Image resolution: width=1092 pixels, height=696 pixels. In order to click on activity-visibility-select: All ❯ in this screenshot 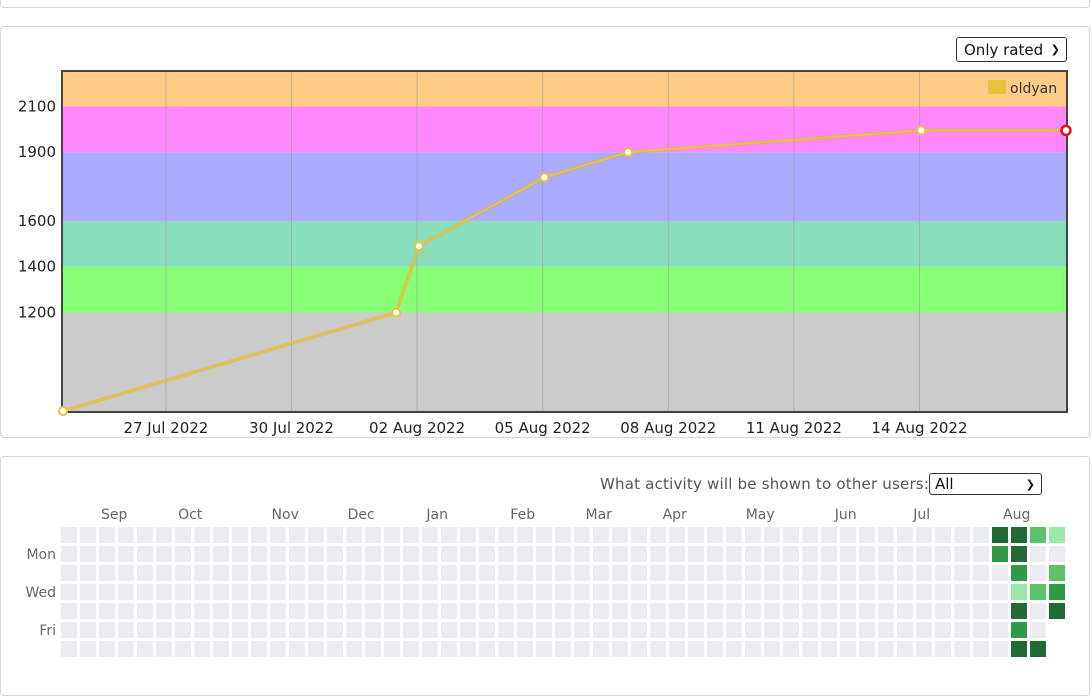, I will do `click(985, 484)`.